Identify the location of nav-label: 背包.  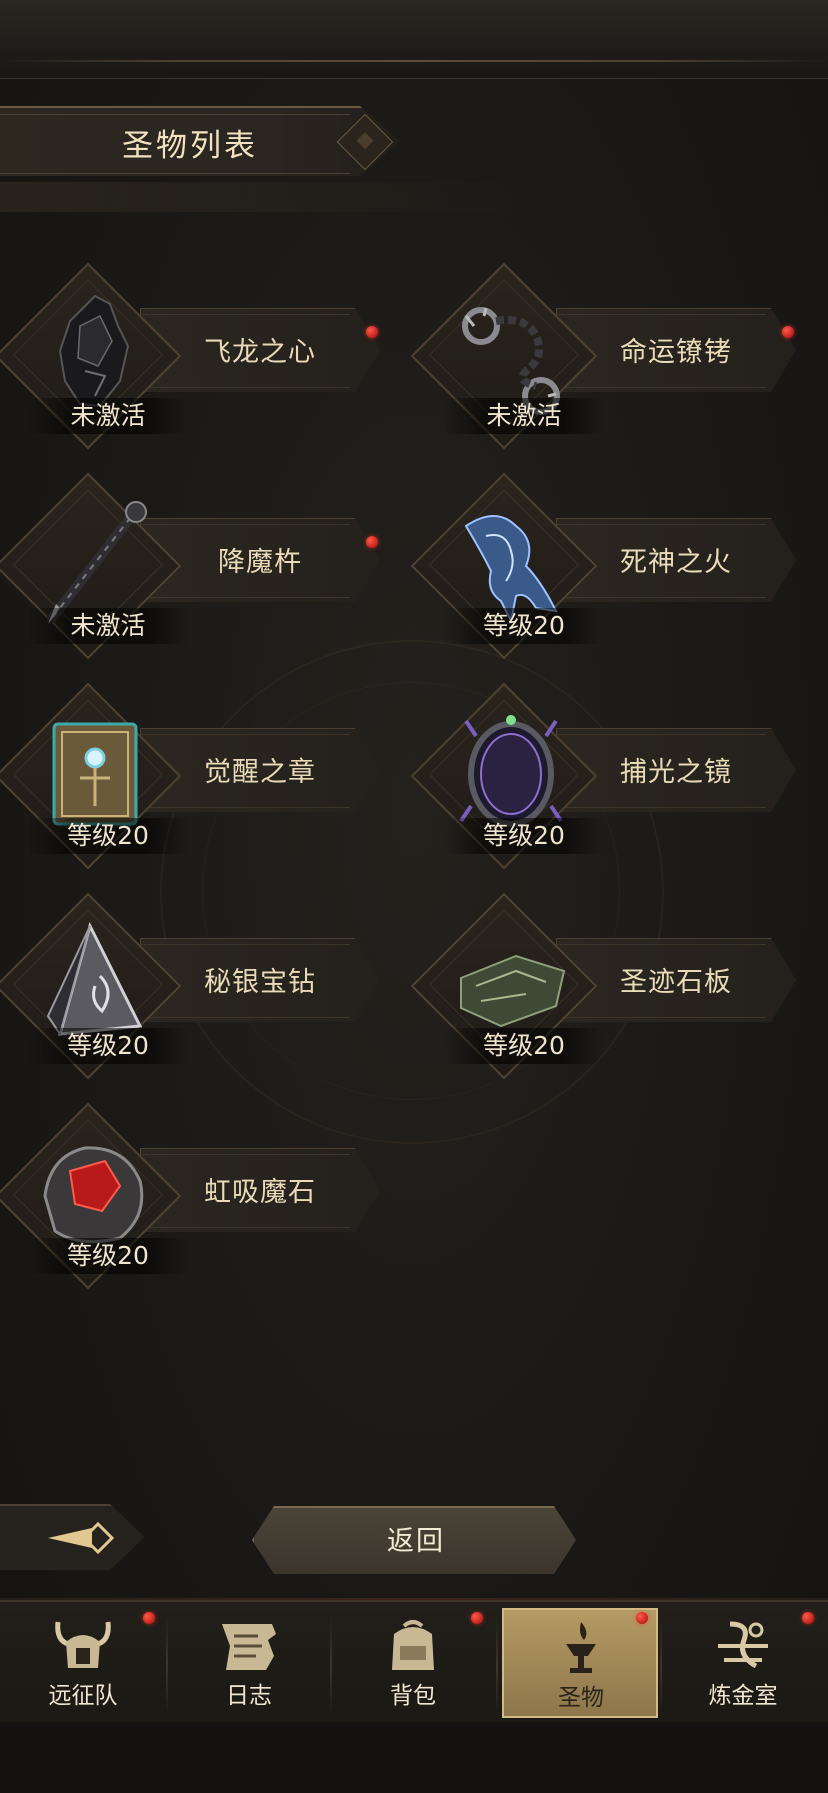
(413, 1696).